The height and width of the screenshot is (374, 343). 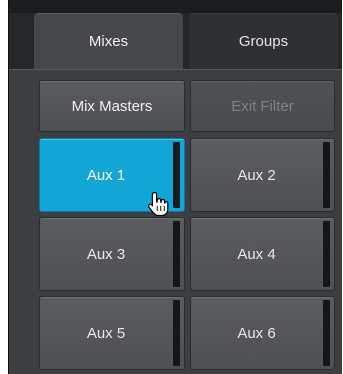 What do you see at coordinates (263, 41) in the screenshot?
I see `tab-groups: Groups` at bounding box center [263, 41].